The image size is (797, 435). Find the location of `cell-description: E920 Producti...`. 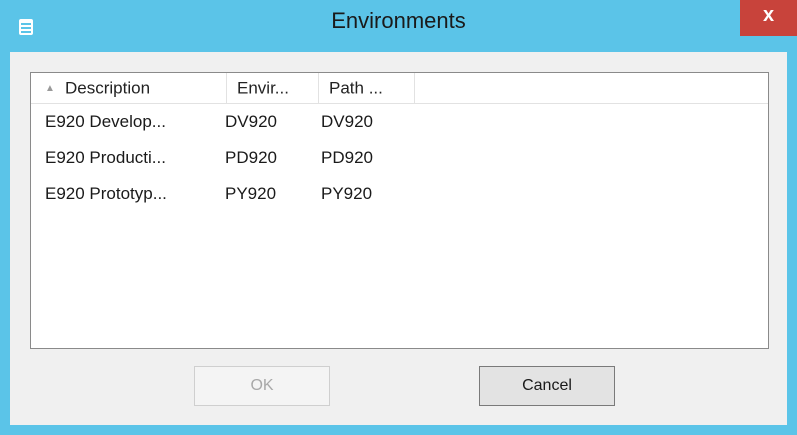

cell-description: E920 Producti... is located at coordinates (105, 157).